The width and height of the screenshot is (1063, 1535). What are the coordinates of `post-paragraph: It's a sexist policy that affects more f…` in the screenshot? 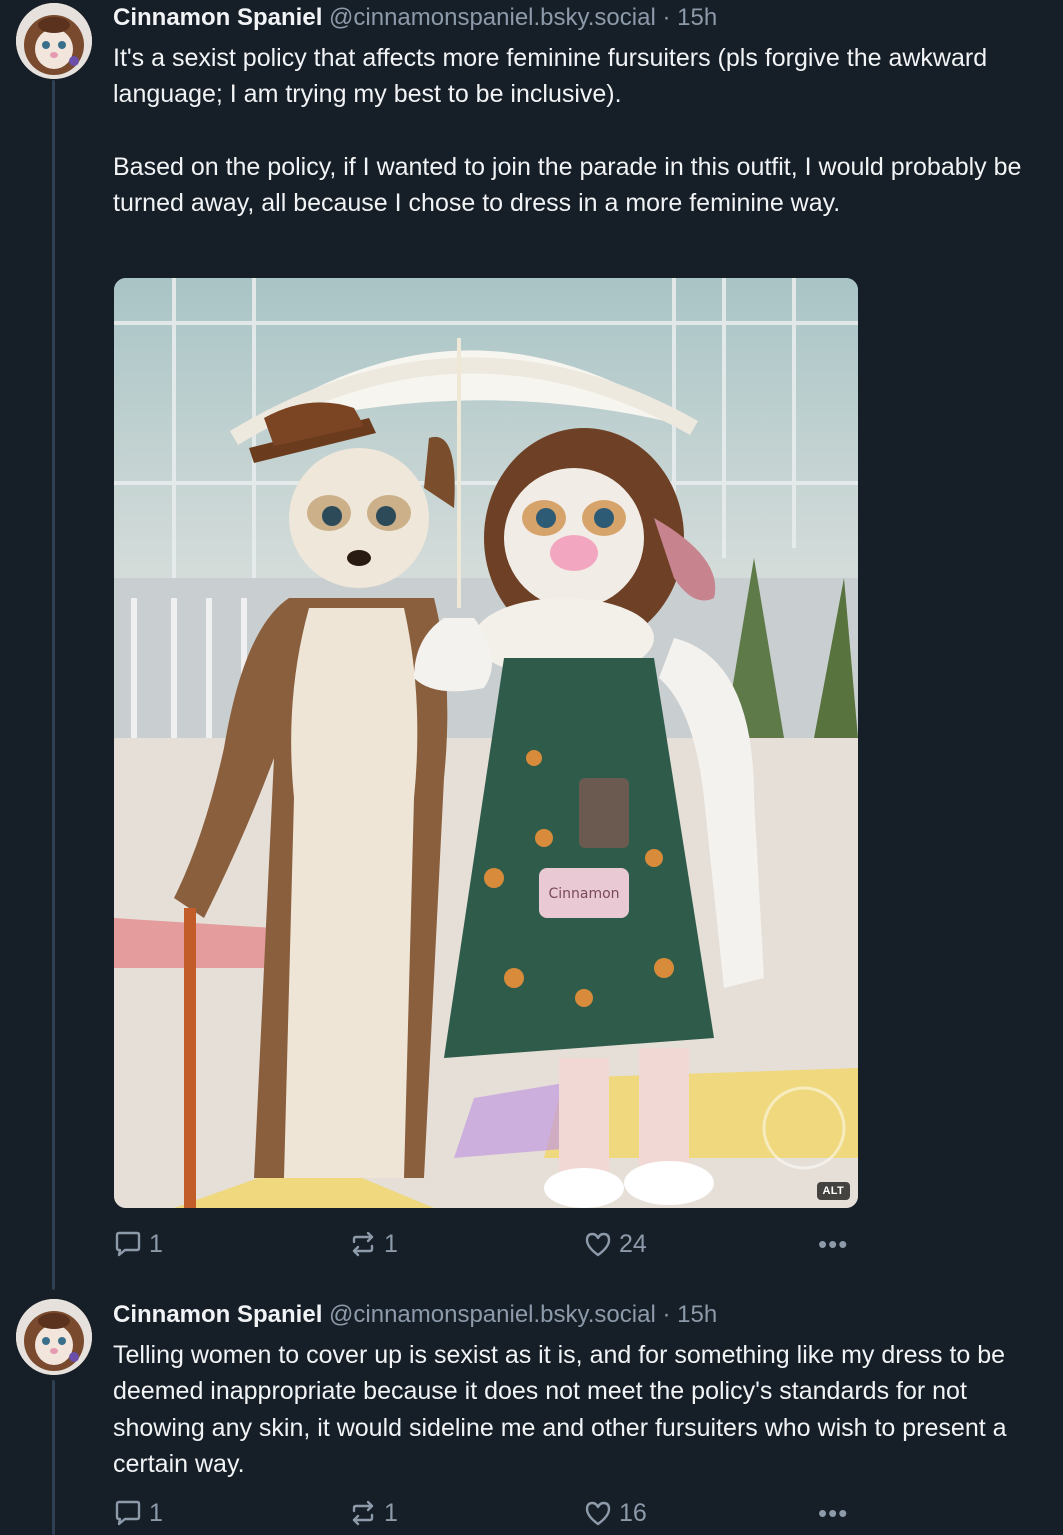 It's located at (550, 76).